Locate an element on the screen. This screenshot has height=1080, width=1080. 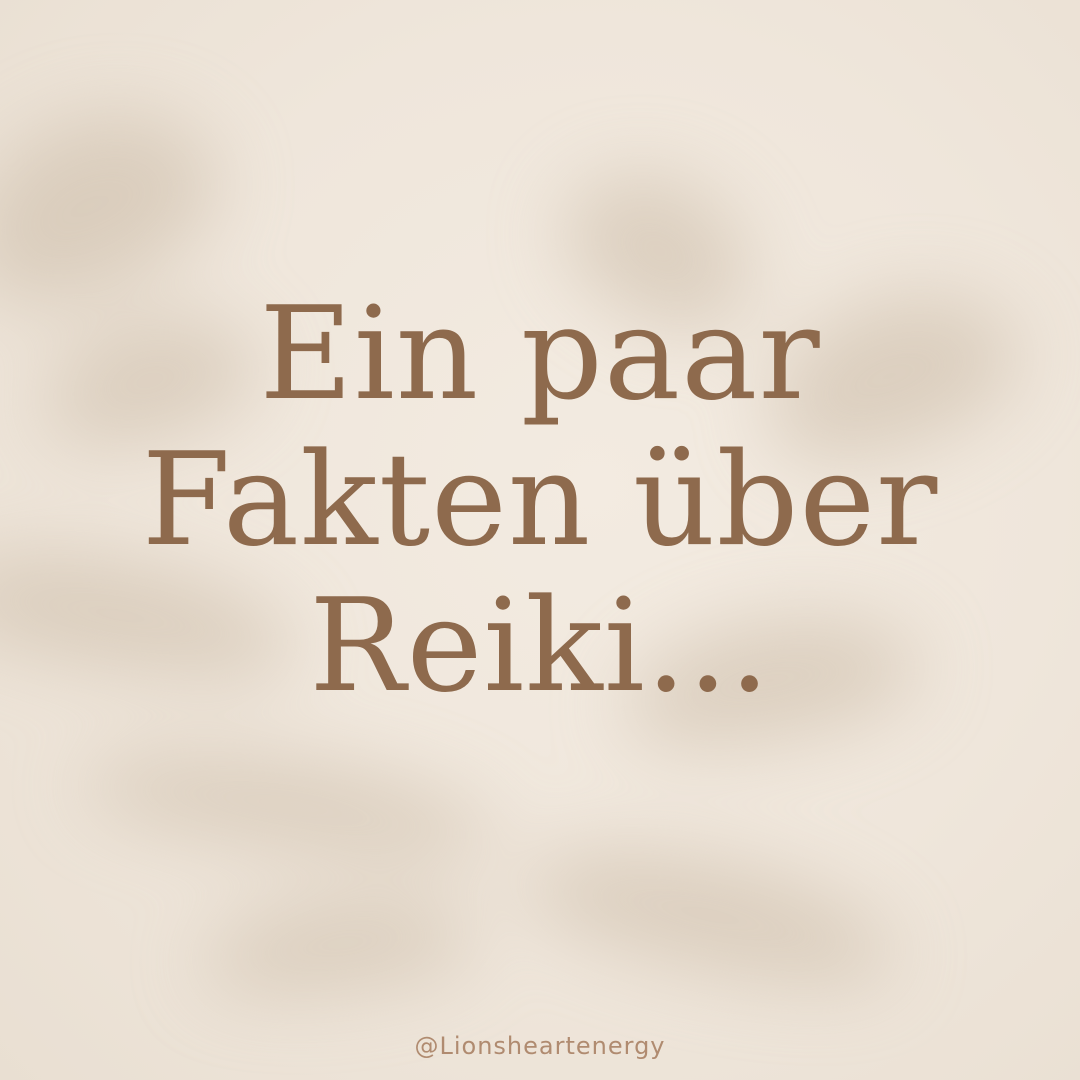
headline-line-1: Ein paar is located at coordinates (540, 354).